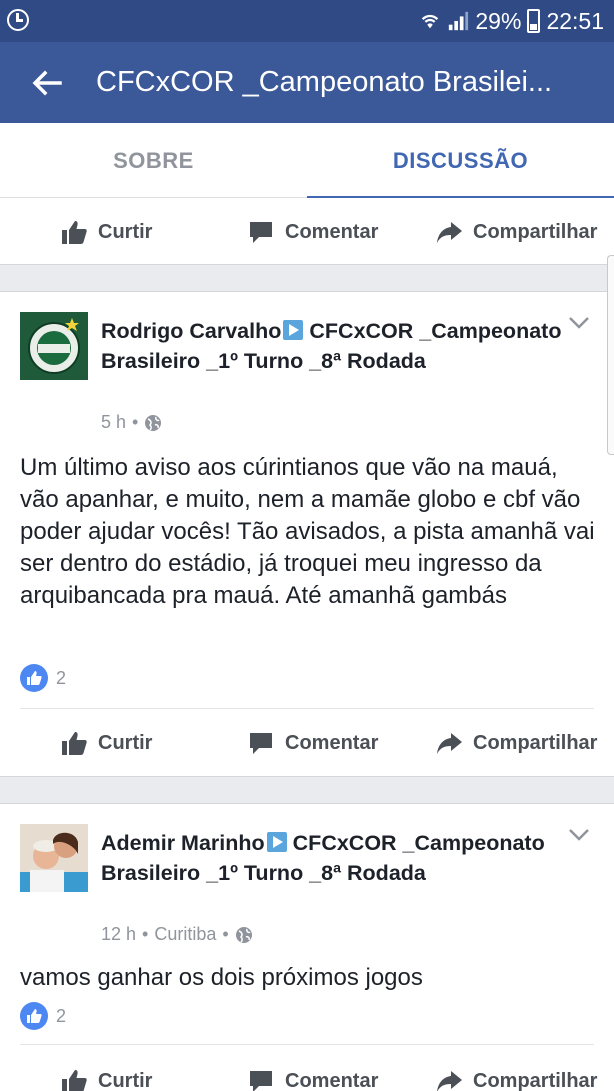 This screenshot has width=614, height=1091. What do you see at coordinates (460, 161) in the screenshot?
I see `tab-discussao: DISCUSSÃO` at bounding box center [460, 161].